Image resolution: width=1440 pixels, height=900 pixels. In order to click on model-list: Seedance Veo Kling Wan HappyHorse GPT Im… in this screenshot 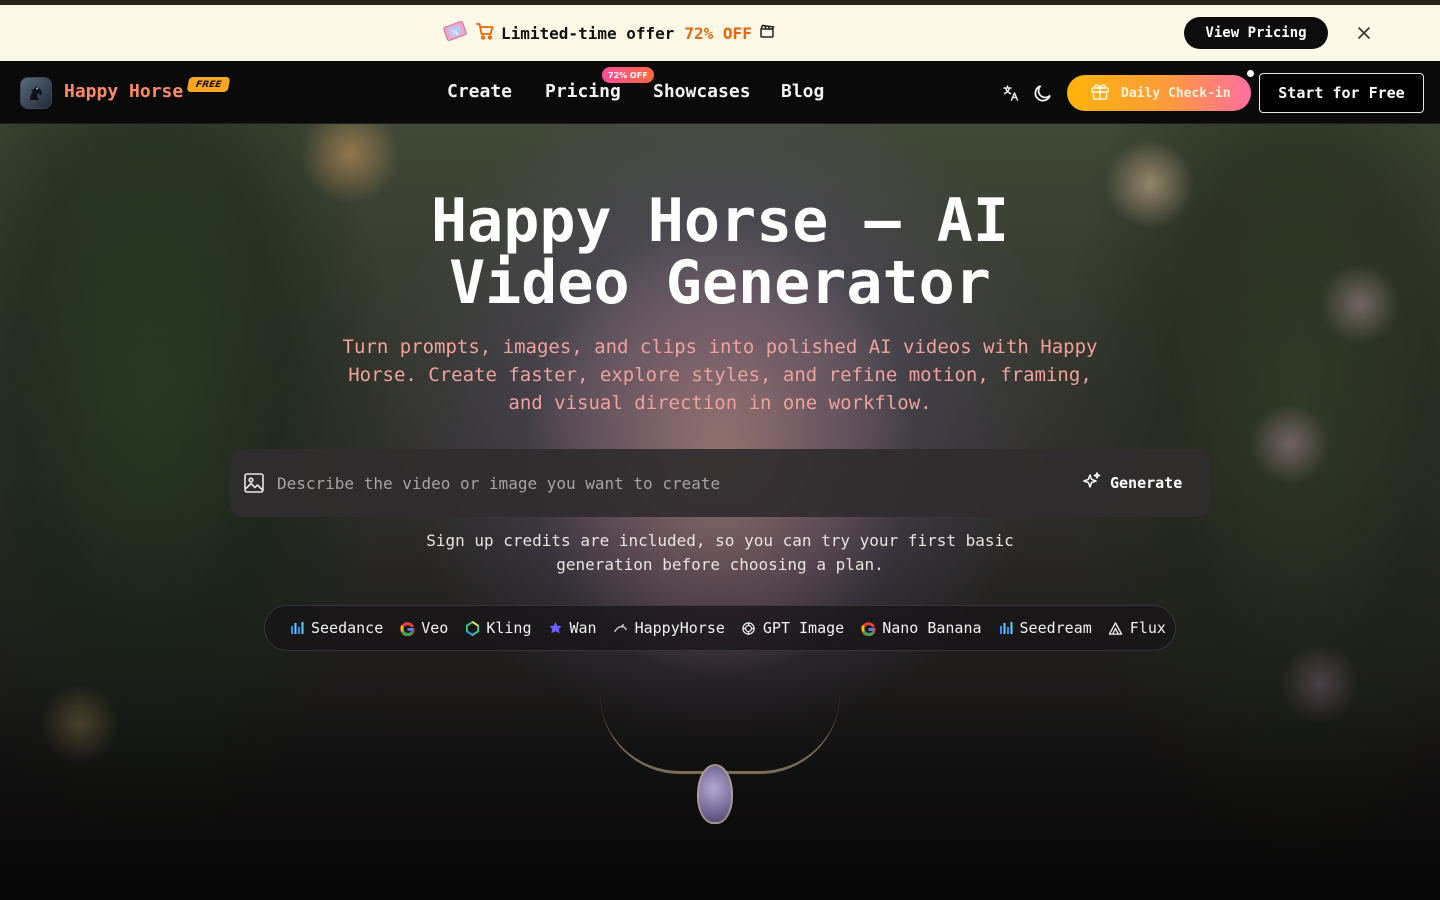, I will do `click(720, 628)`.